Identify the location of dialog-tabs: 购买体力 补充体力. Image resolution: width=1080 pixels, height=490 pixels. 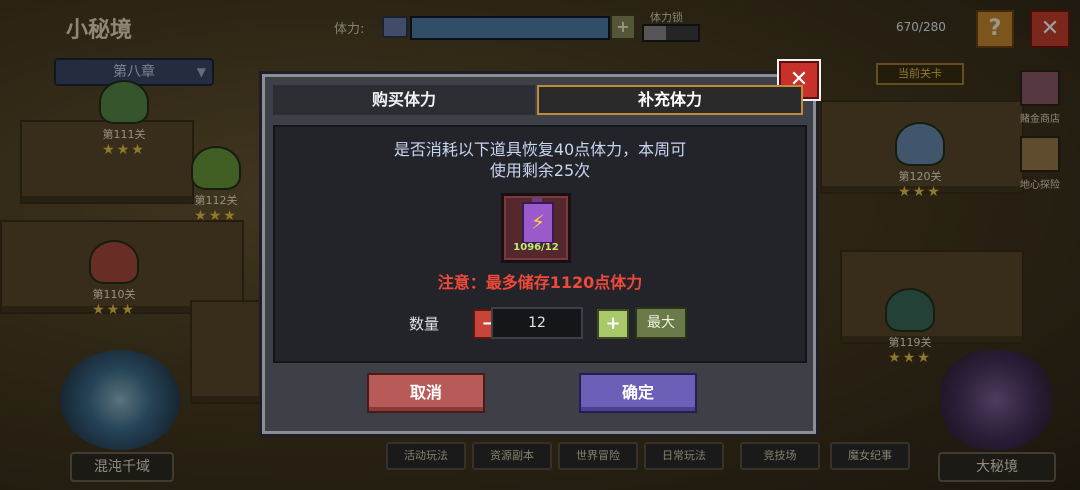
(538, 101).